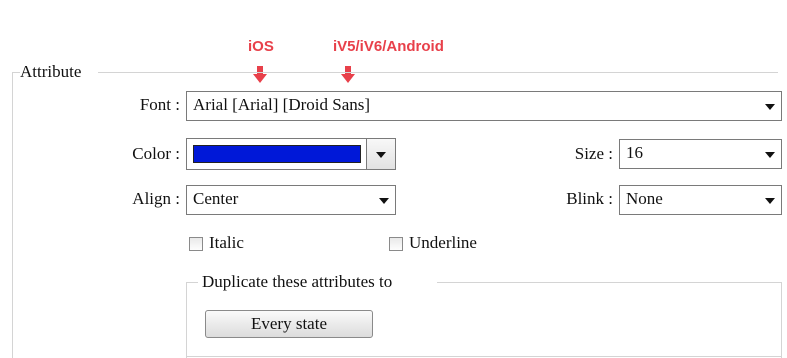 The height and width of the screenshot is (358, 787). What do you see at coordinates (781, 320) in the screenshot?
I see `duplicate-group-right` at bounding box center [781, 320].